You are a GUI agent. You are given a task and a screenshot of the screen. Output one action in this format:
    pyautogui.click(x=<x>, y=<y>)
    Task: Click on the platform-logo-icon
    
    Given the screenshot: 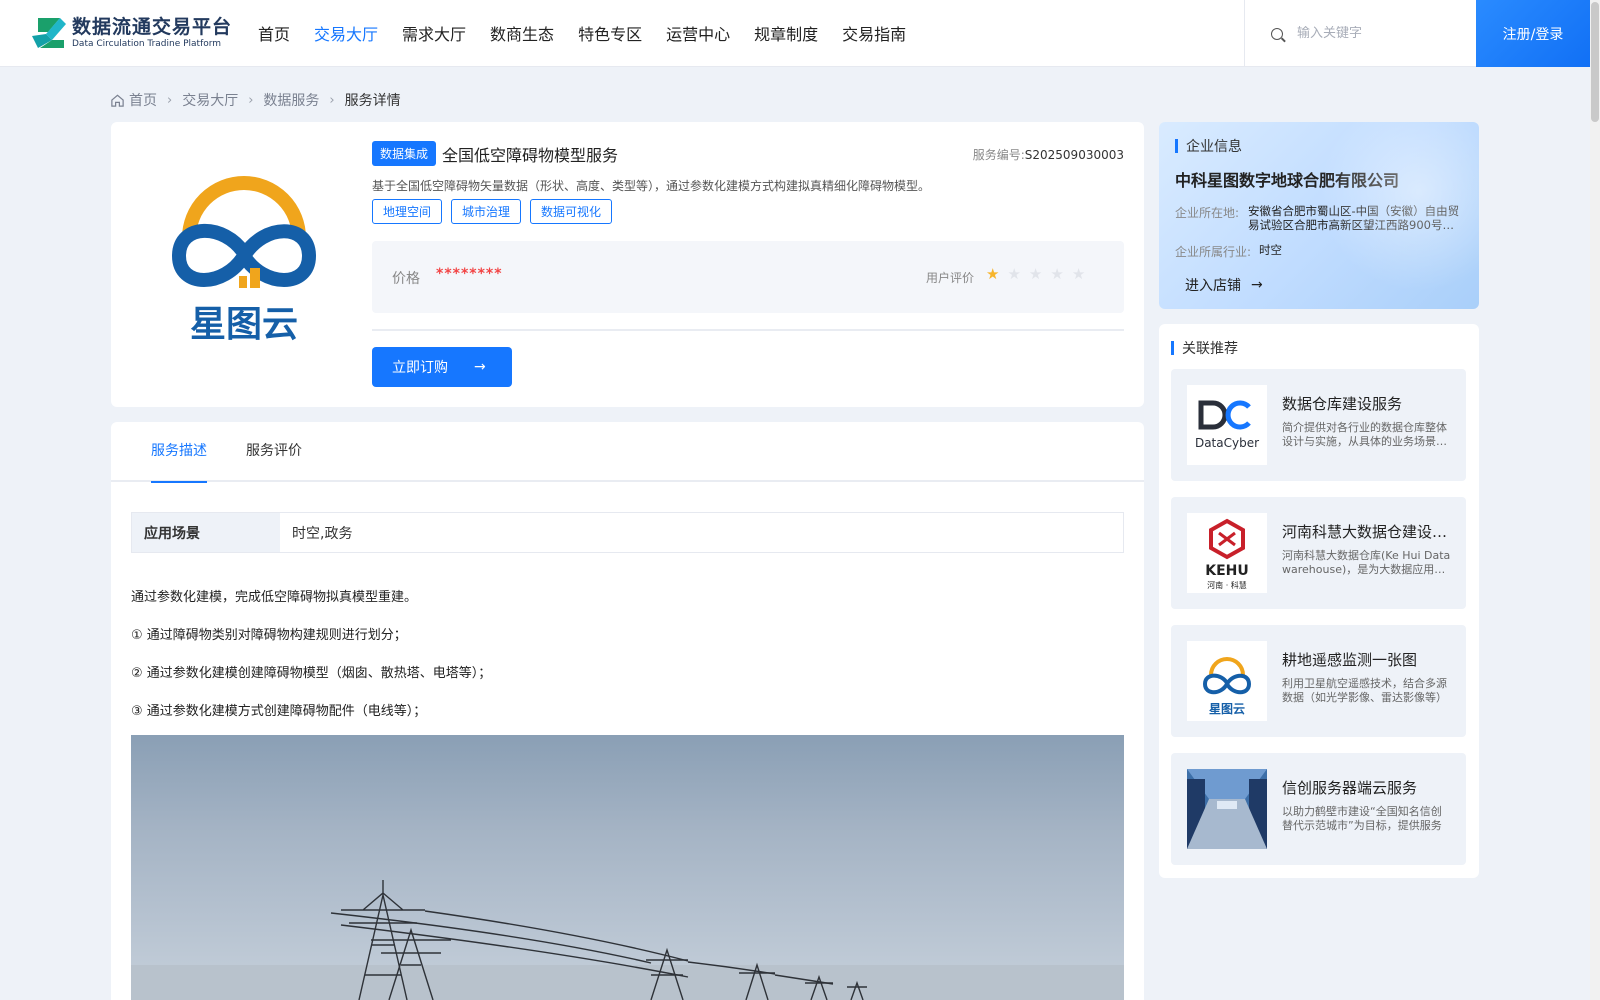 What is the action you would take?
    pyautogui.click(x=49, y=33)
    